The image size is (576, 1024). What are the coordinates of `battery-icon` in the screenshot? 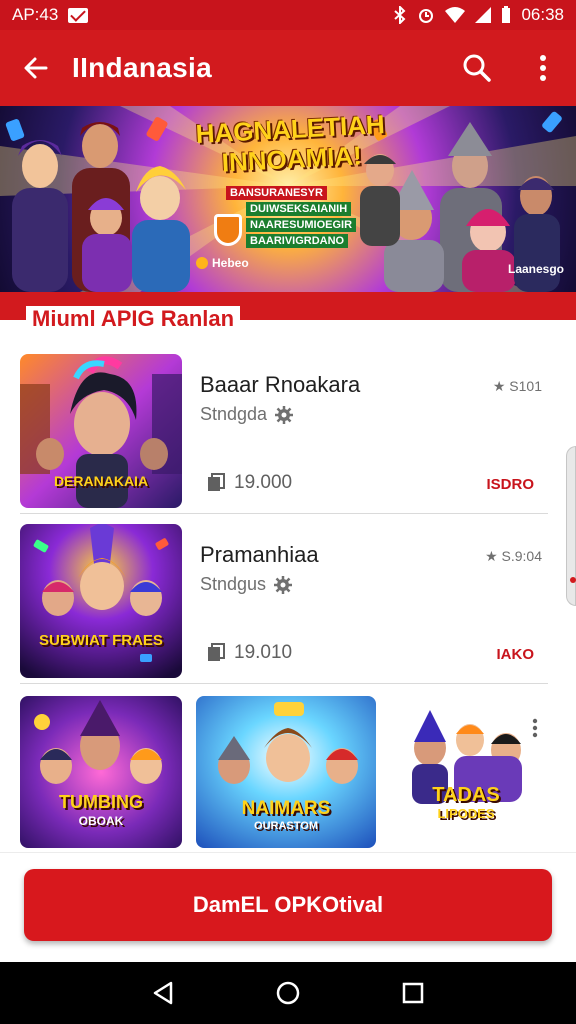 It's located at (506, 14).